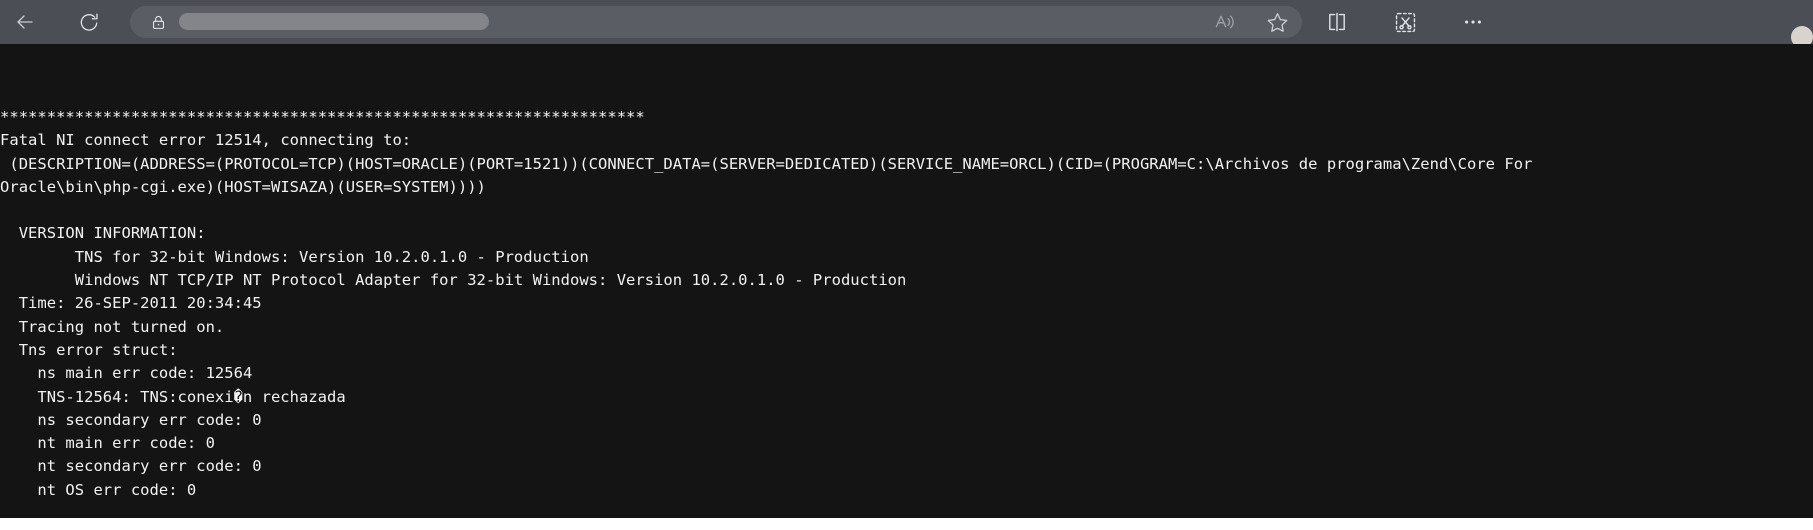 This screenshot has height=530, width=1813. I want to click on toolbar-actions, so click(1400, 22).